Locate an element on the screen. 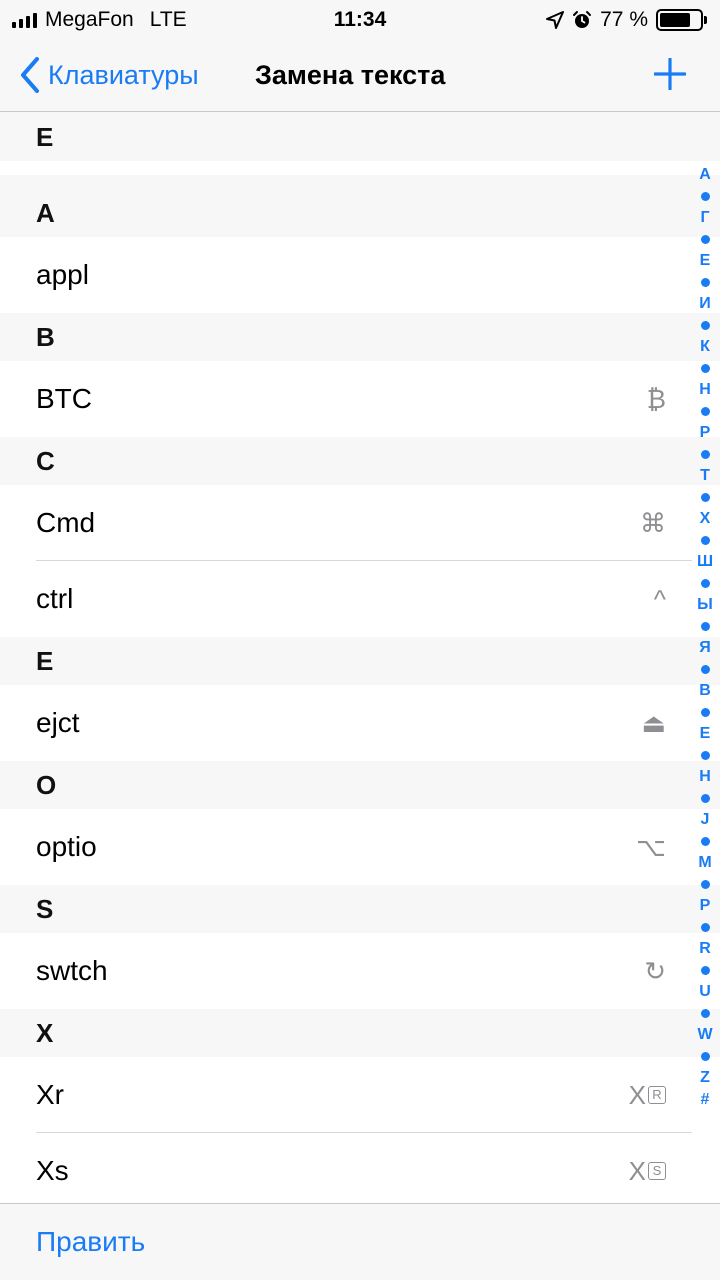  shortcut-symbol: ₿ is located at coordinates (656, 399).